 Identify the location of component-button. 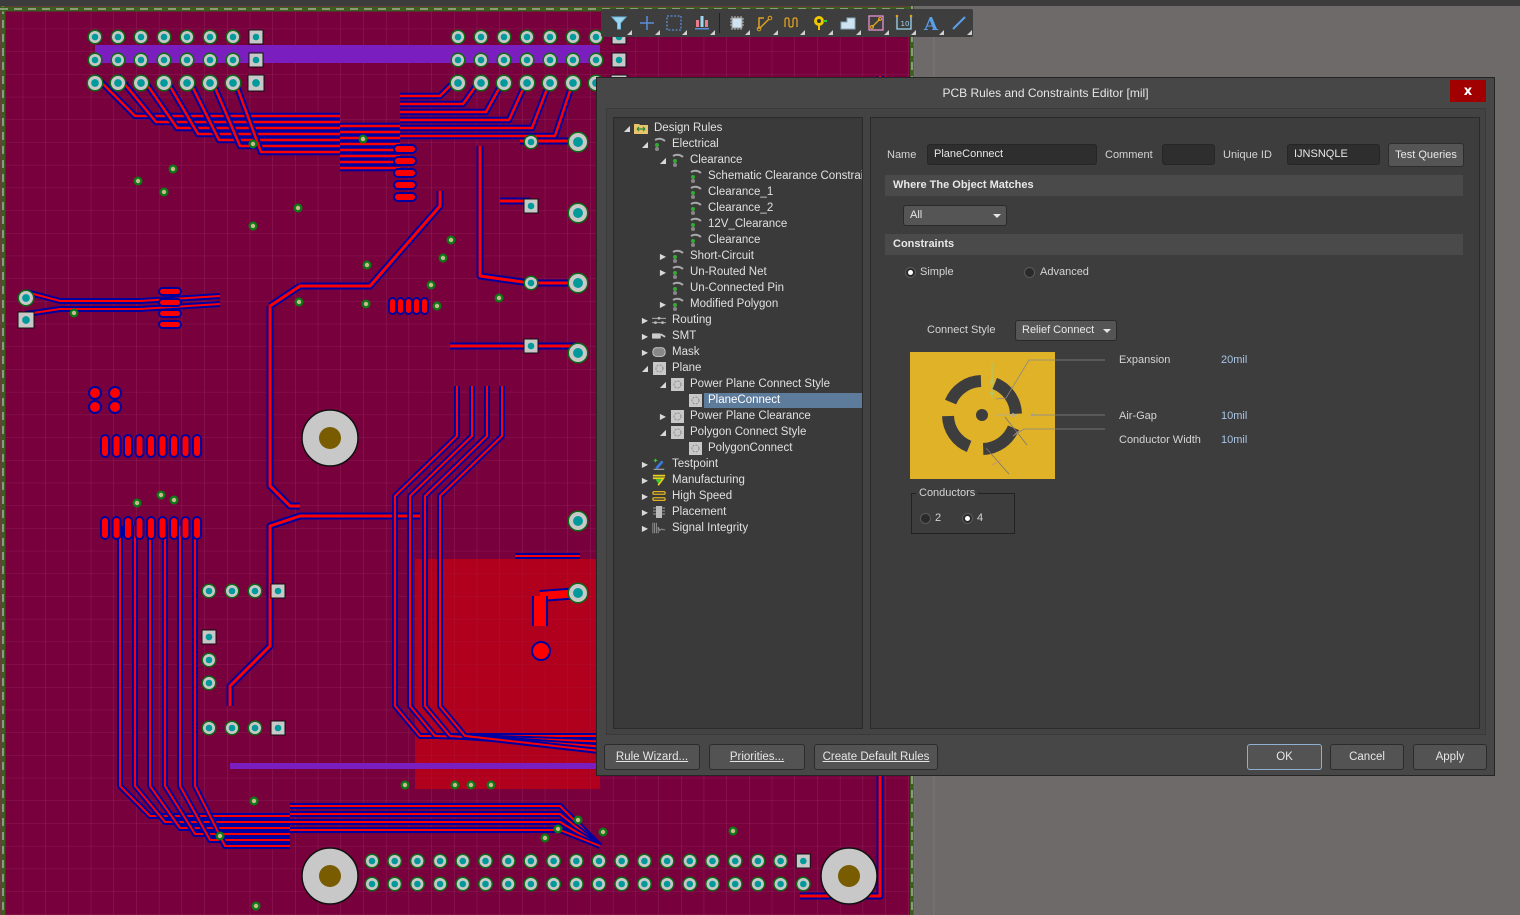
(737, 23).